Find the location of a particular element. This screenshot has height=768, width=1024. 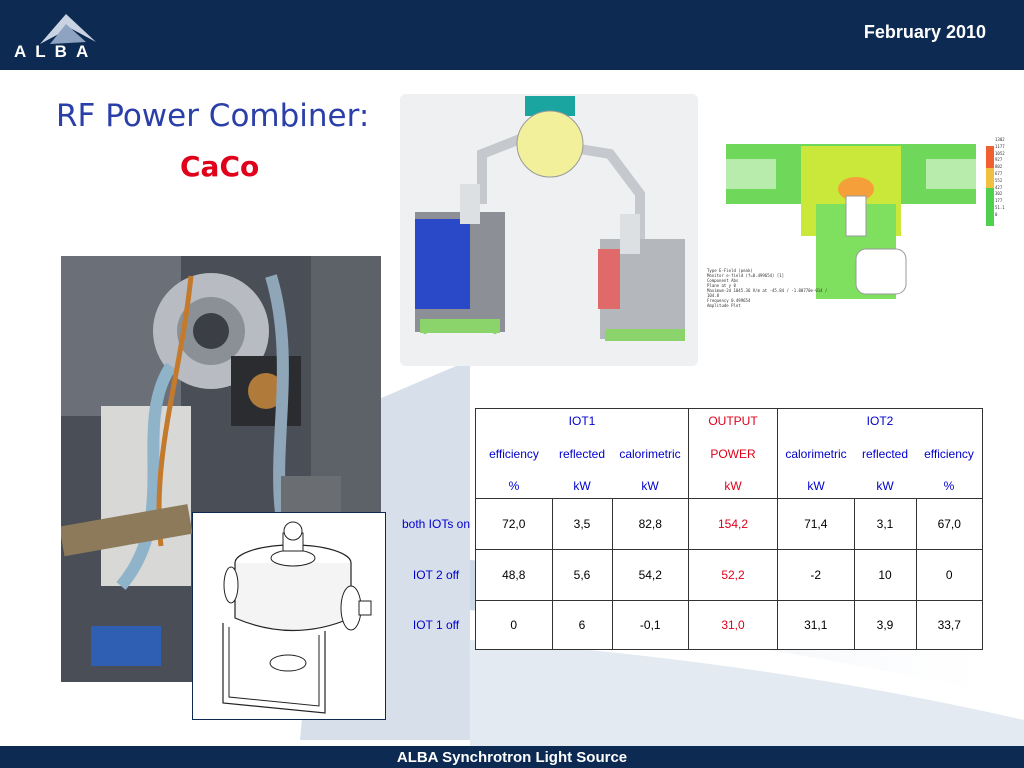

table-cell: 31,0 is located at coordinates (733, 625).